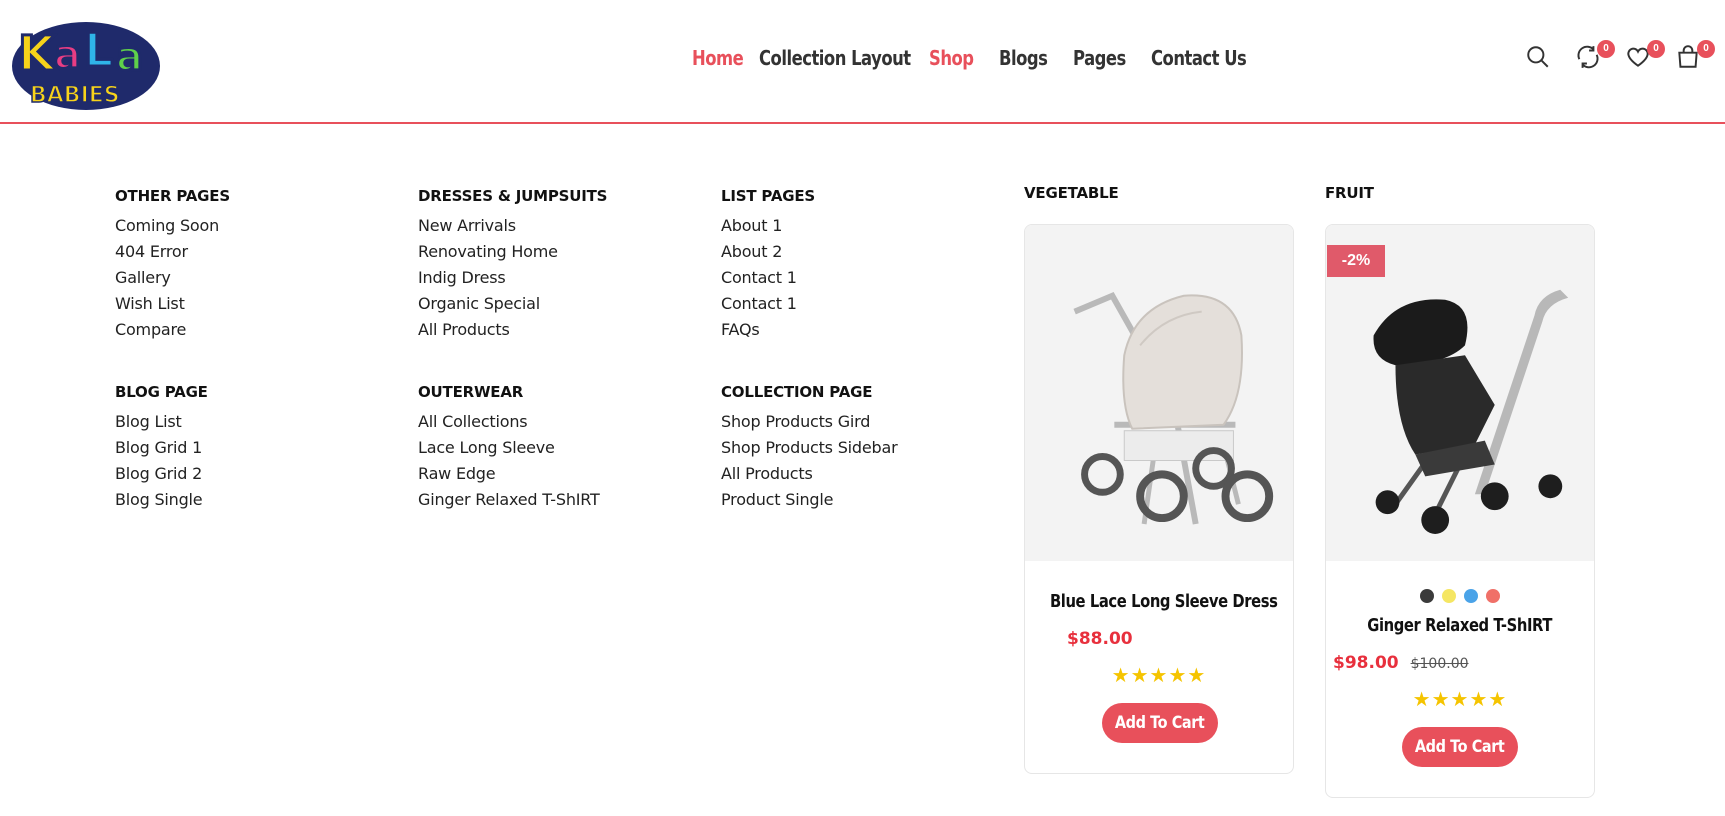 This screenshot has height=816, width=1725. Describe the element at coordinates (129, 57) in the screenshot. I see `logo-text-a2: a` at that location.